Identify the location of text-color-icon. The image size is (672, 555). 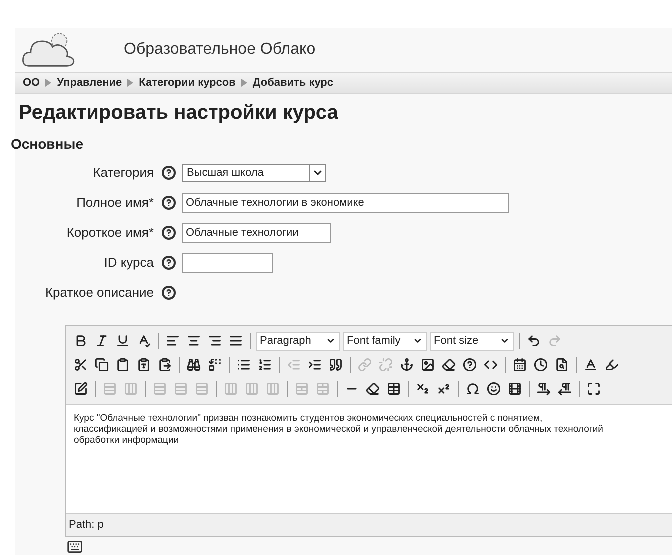
(591, 365).